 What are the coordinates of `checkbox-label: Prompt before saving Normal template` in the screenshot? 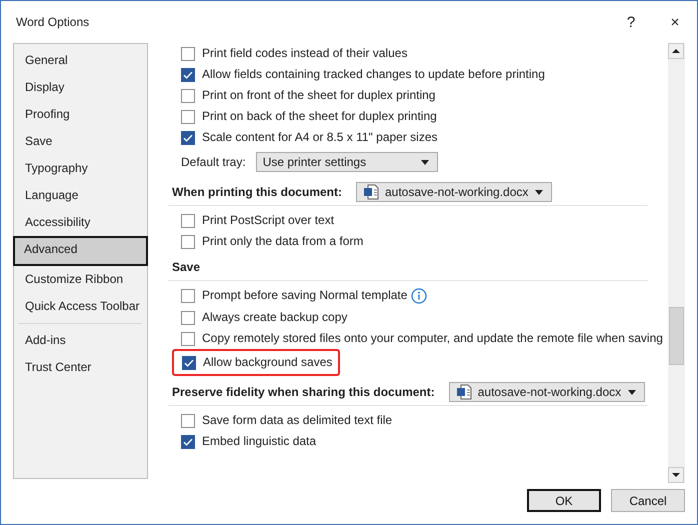 It's located at (305, 295).